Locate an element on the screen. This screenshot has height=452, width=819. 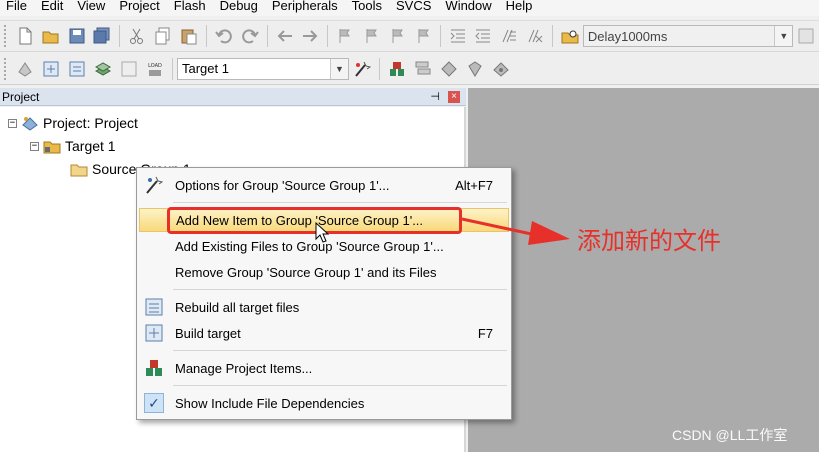
runtime-env-icon is located at coordinates (501, 69).